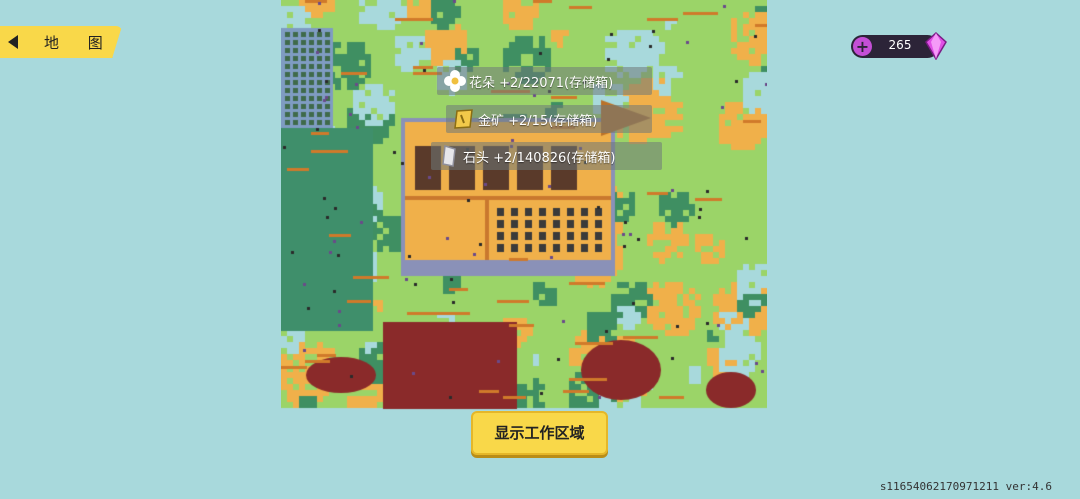 The height and width of the screenshot is (499, 1080). I want to click on resource-gold-text: 金矿 +2/15(存储箱), so click(538, 121).